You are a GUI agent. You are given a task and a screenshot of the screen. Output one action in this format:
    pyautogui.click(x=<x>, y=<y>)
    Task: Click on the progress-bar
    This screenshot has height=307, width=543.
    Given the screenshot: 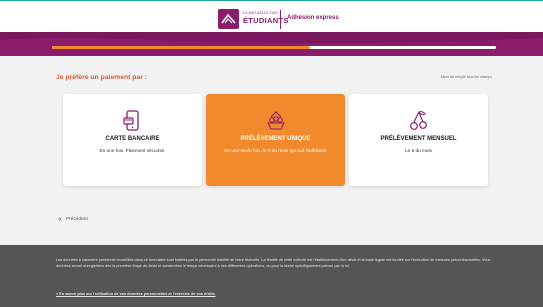 What is the action you would take?
    pyautogui.click(x=274, y=47)
    